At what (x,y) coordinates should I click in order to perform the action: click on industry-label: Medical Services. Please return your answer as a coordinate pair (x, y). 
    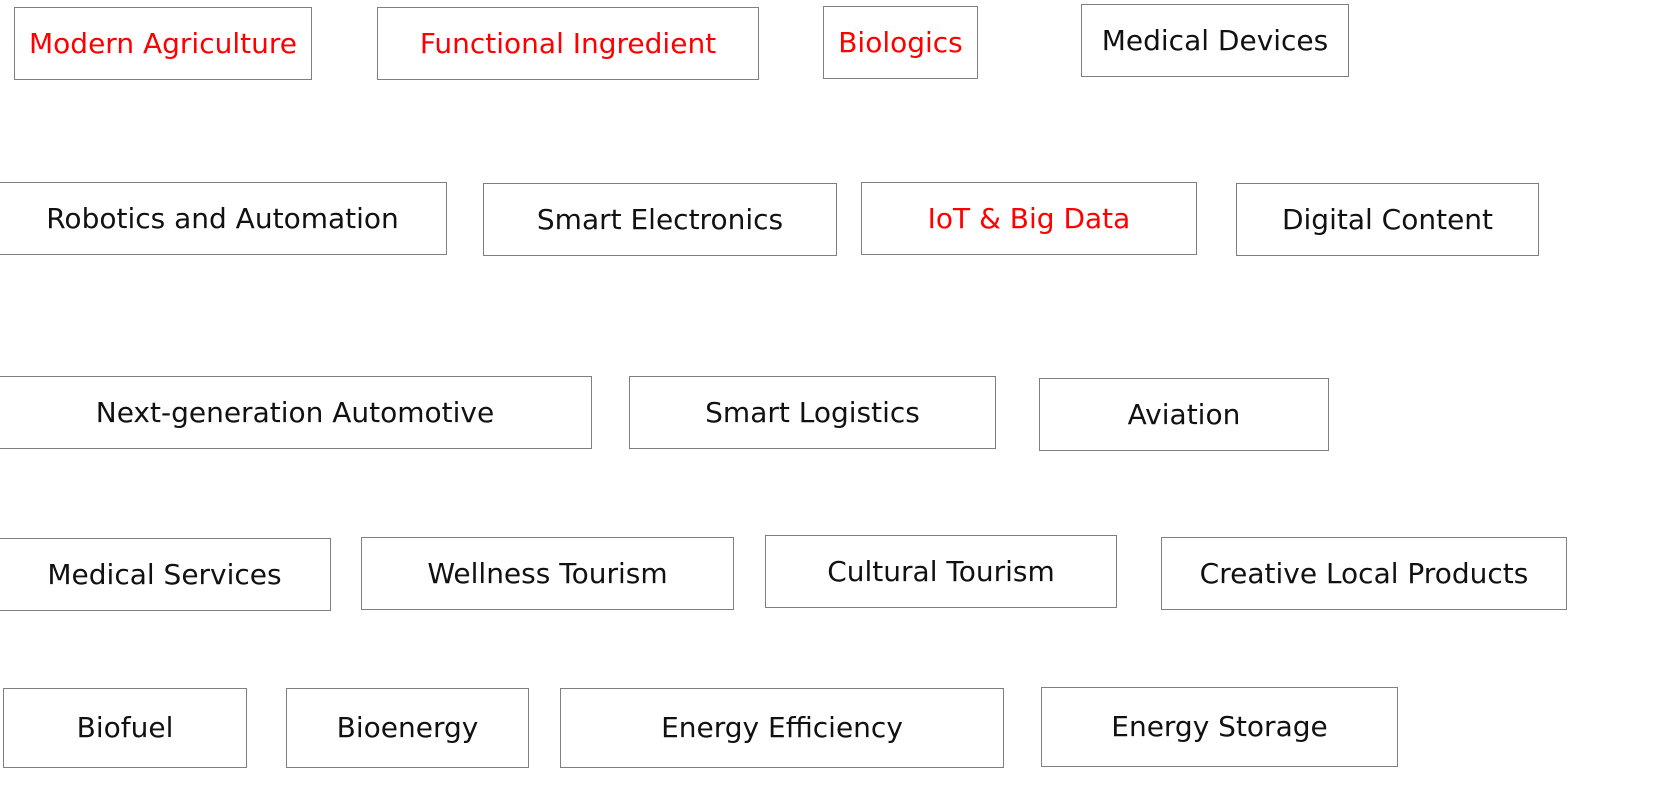
    Looking at the image, I should click on (164, 574).